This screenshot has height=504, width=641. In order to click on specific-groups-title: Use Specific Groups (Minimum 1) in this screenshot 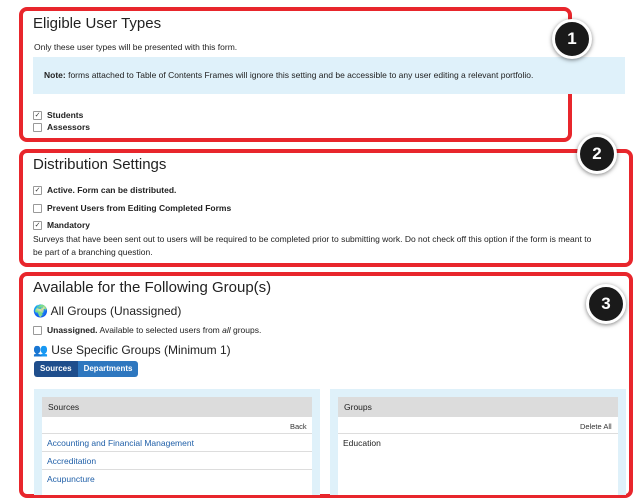, I will do `click(141, 350)`.